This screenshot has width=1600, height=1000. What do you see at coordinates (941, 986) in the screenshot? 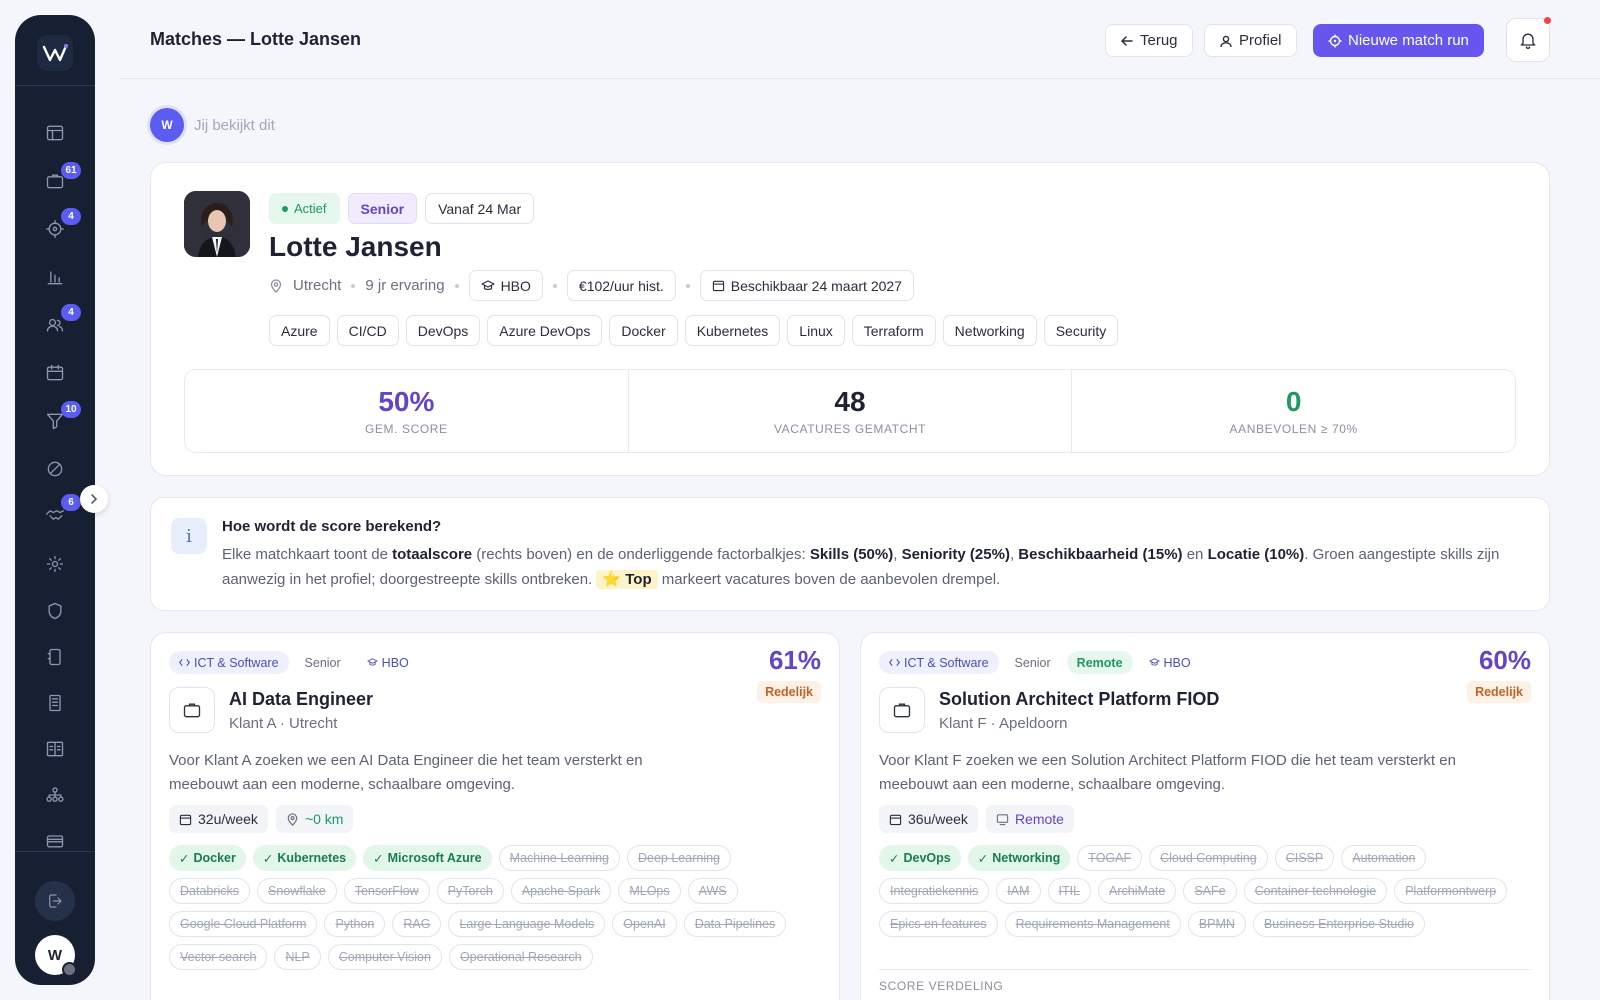
I see `score-breakdown-heading: SCORE VERDELING` at bounding box center [941, 986].